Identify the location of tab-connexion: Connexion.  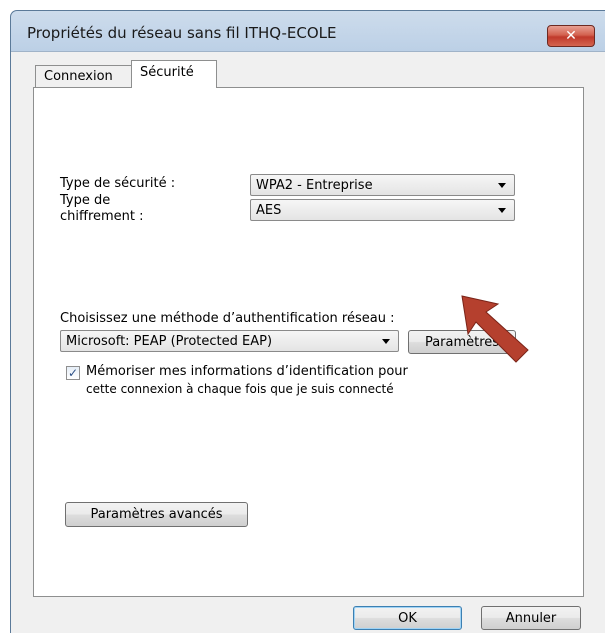
(83, 76).